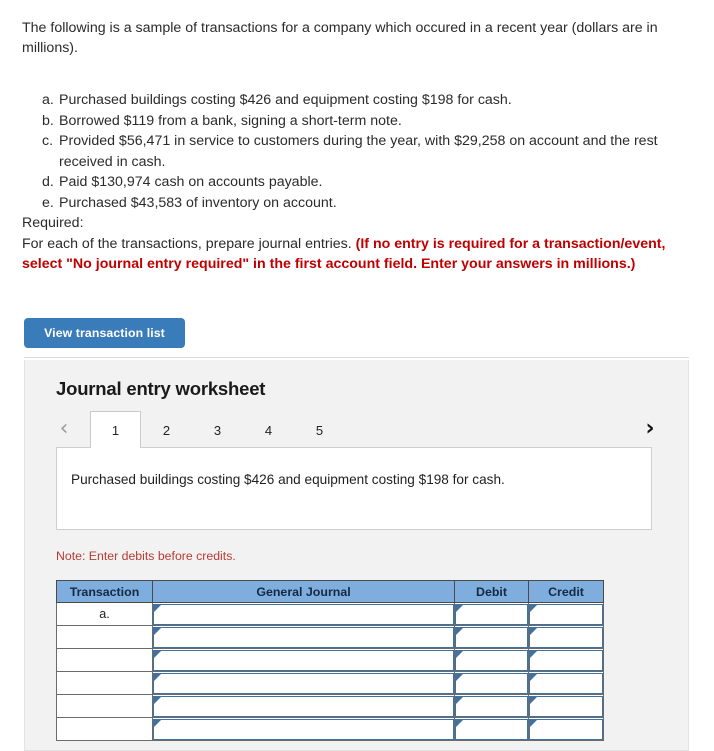  What do you see at coordinates (48, 120) in the screenshot?
I see `list-item-letter: b.` at bounding box center [48, 120].